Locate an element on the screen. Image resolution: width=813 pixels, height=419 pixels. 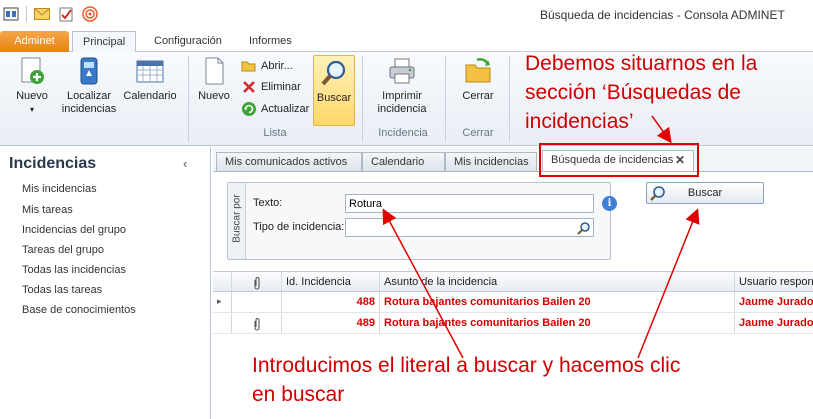
arrow-to-buscar is located at coordinates (668, 283).